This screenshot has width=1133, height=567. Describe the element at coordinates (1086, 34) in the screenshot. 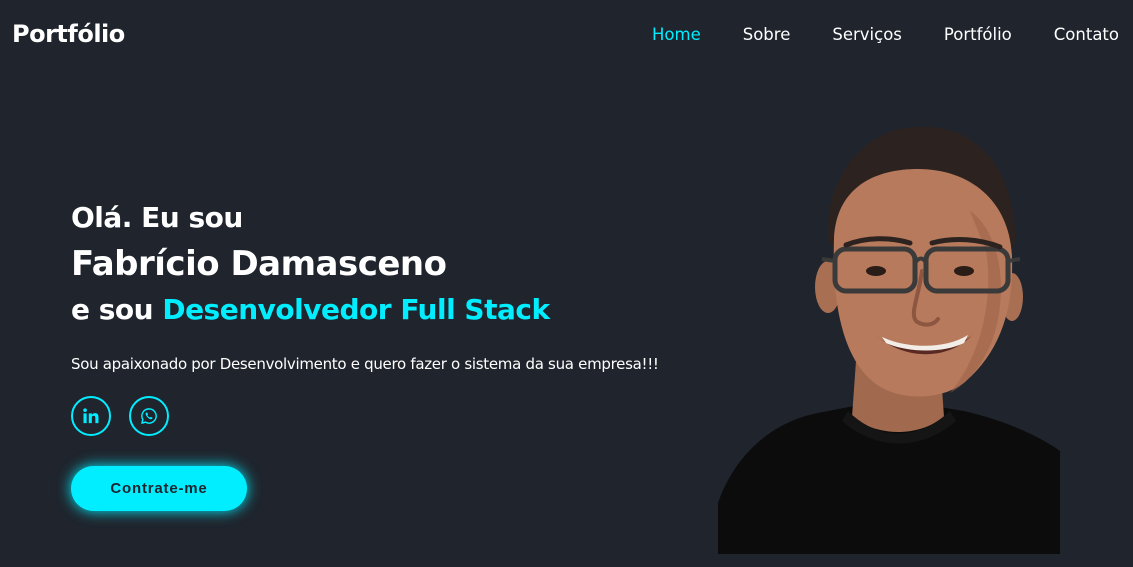

I see `nav-contato: Contato` at that location.